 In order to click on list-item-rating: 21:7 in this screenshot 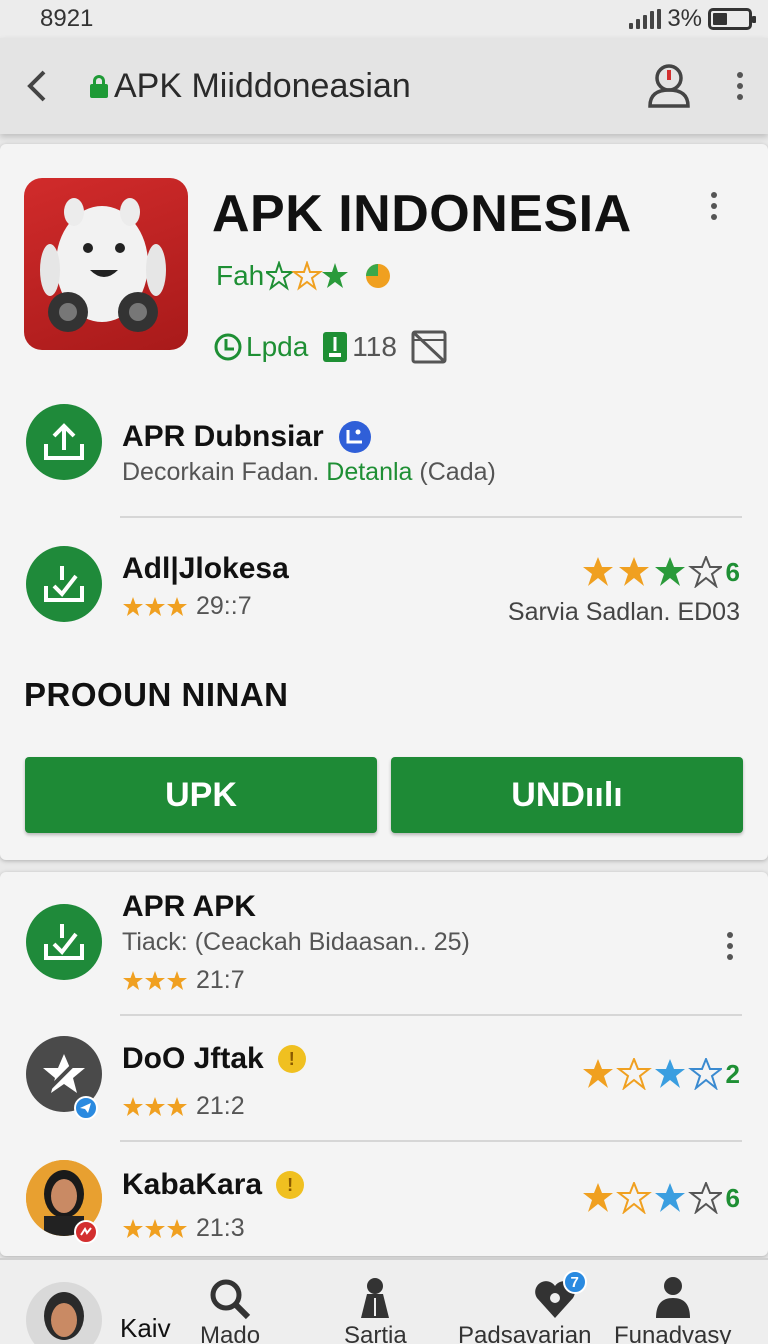, I will do `click(183, 980)`.